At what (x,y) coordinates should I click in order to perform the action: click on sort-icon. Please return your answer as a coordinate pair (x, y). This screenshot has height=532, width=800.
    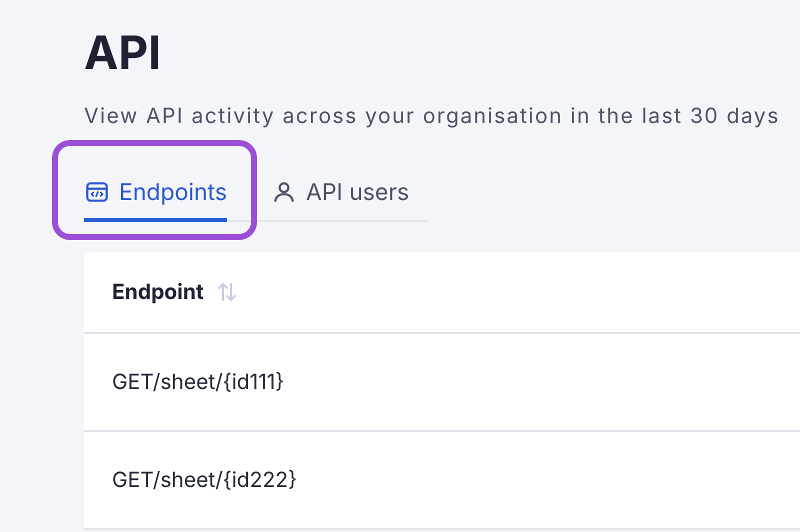
    Looking at the image, I should click on (227, 292).